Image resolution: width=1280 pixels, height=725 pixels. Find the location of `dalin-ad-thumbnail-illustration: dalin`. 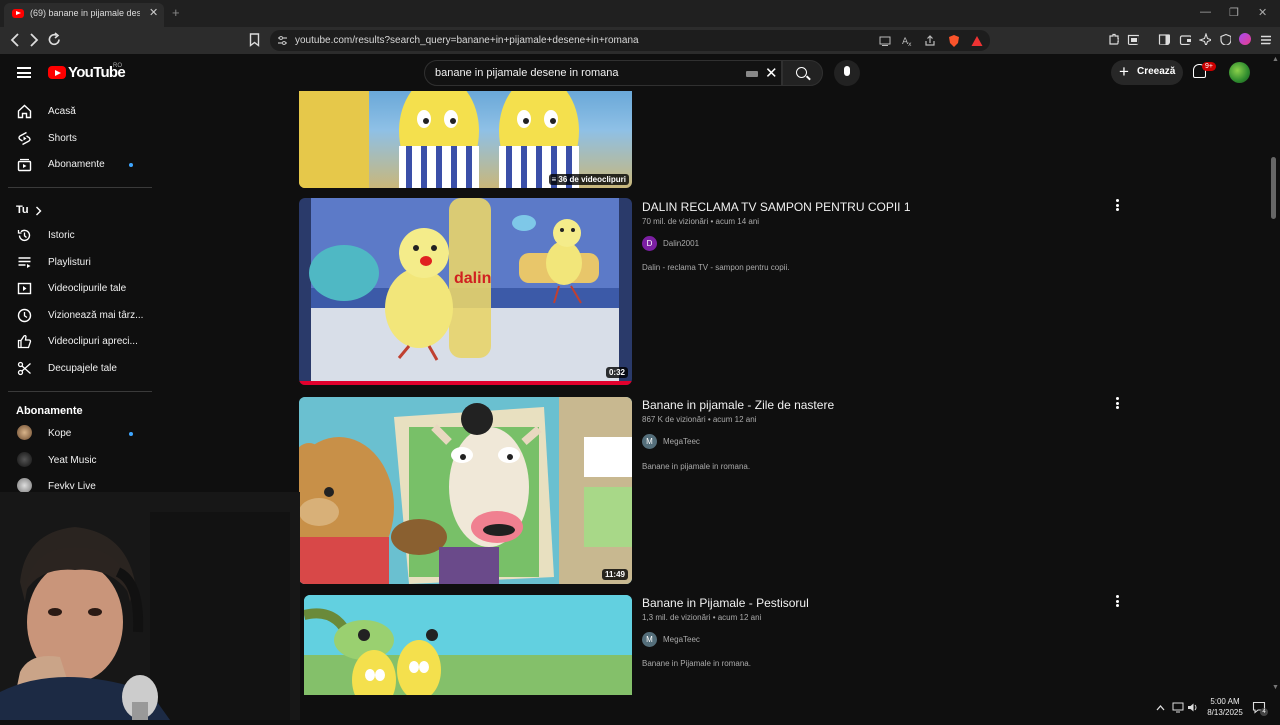

dalin-ad-thumbnail-illustration: dalin is located at coordinates (465, 291).